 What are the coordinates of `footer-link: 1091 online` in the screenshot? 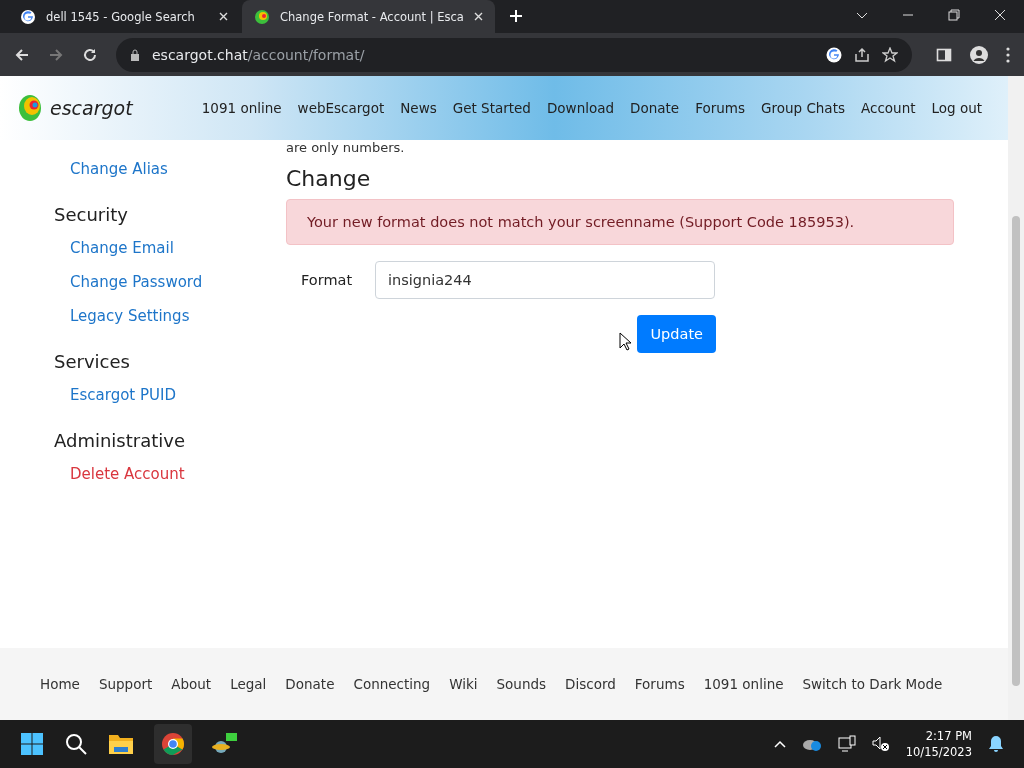 It's located at (743, 684).